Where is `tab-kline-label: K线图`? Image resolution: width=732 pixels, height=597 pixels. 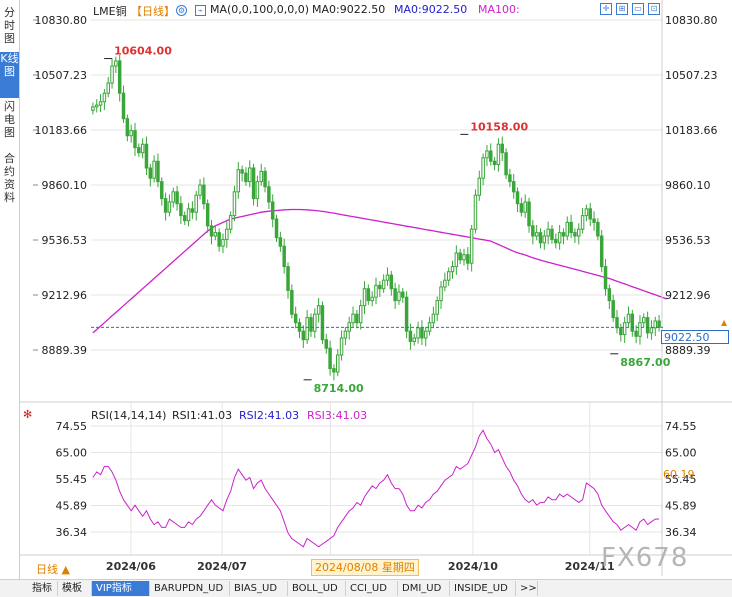 tab-kline-label: K线图 is located at coordinates (9, 65).